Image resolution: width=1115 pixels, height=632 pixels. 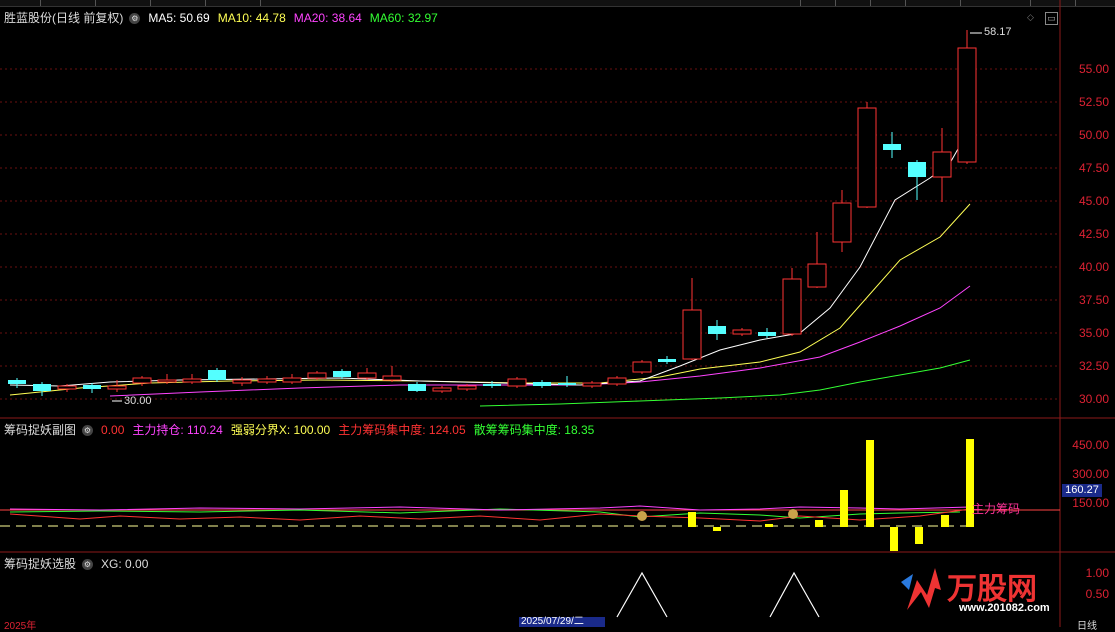 I want to click on strong-weak-value: 强弱分界X: 100.00, so click(x=280, y=430).